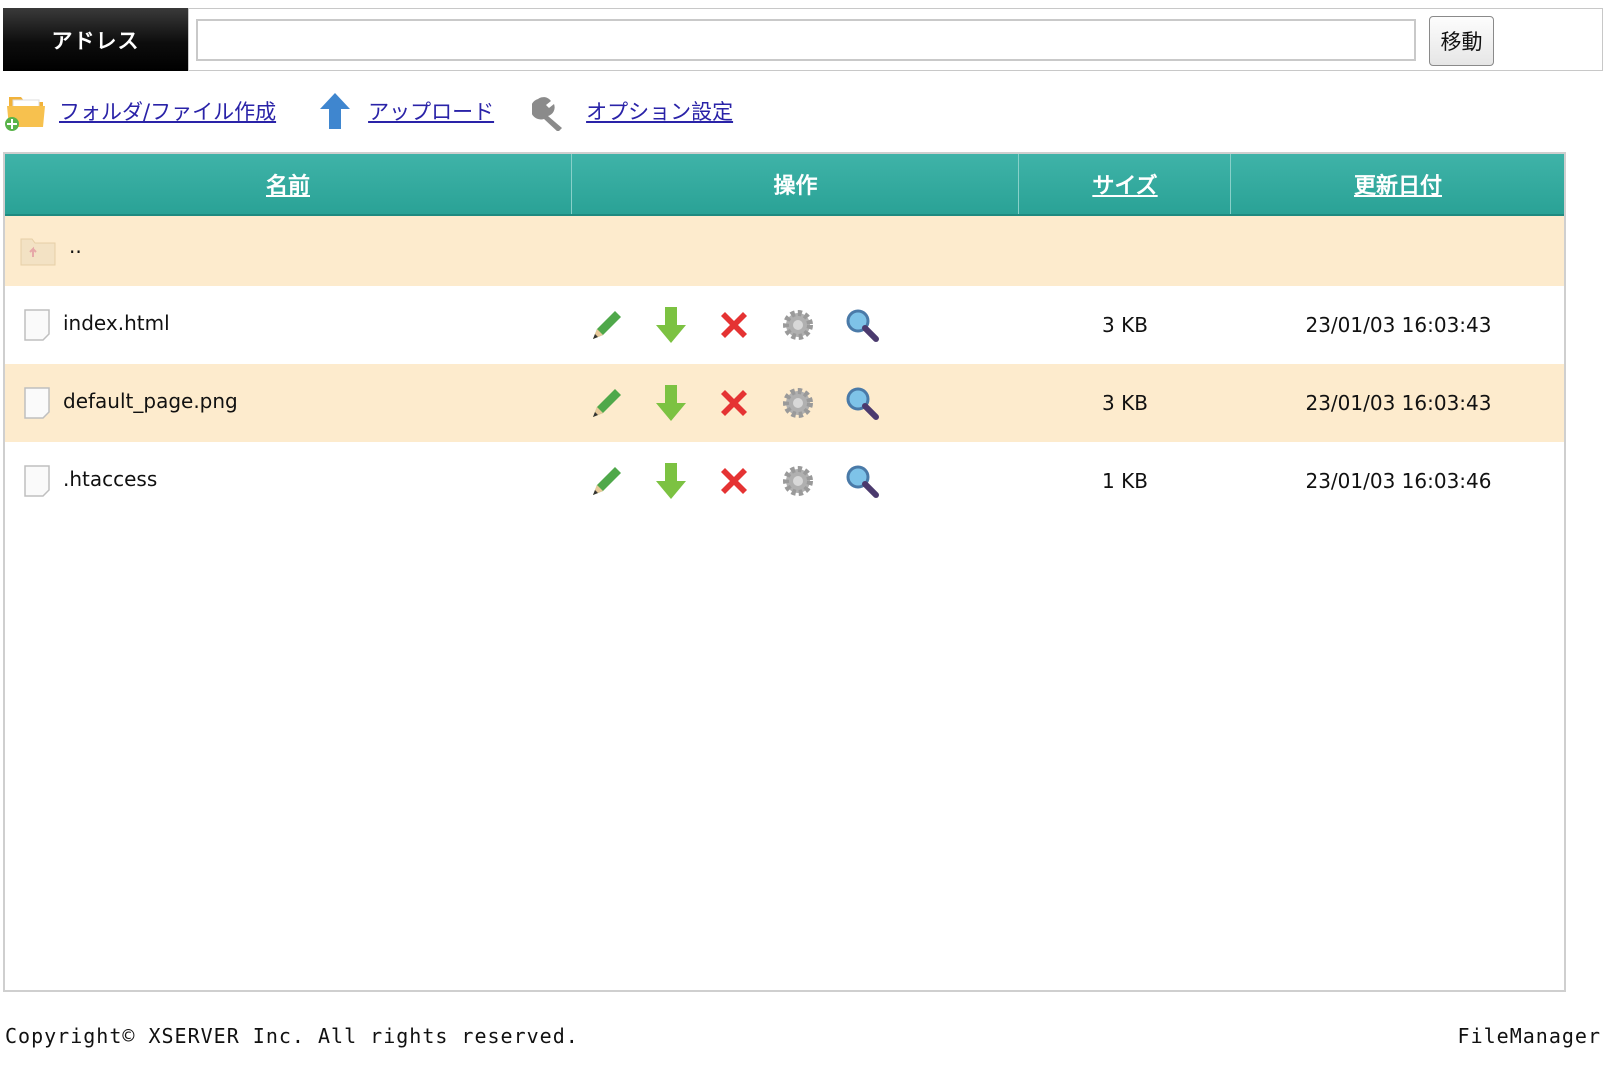 This screenshot has height=1087, width=1607. I want to click on address-bar: アドレス 移動, so click(803, 39).